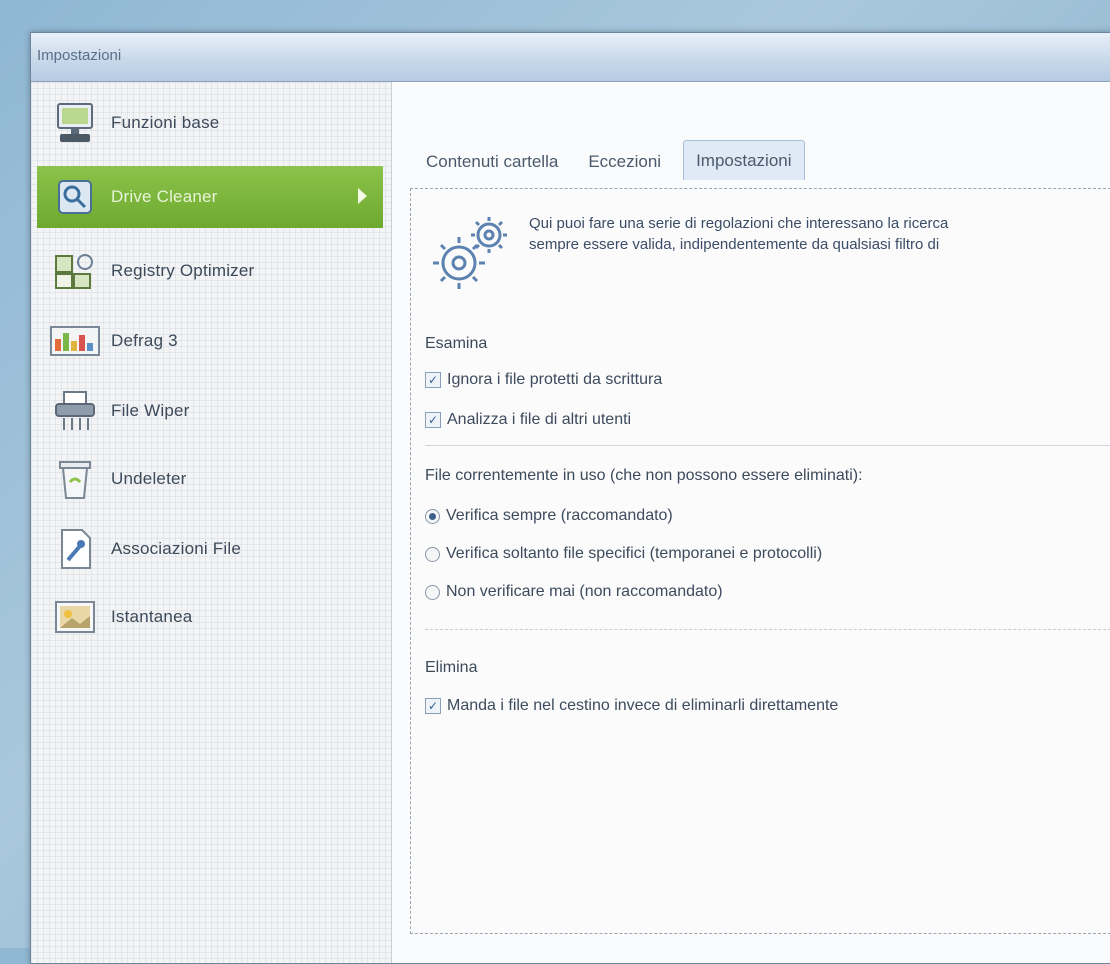 Image resolution: width=1110 pixels, height=964 pixels. What do you see at coordinates (539, 419) in the screenshot?
I see `checkbox-label: Analizza i file di altri utenti` at bounding box center [539, 419].